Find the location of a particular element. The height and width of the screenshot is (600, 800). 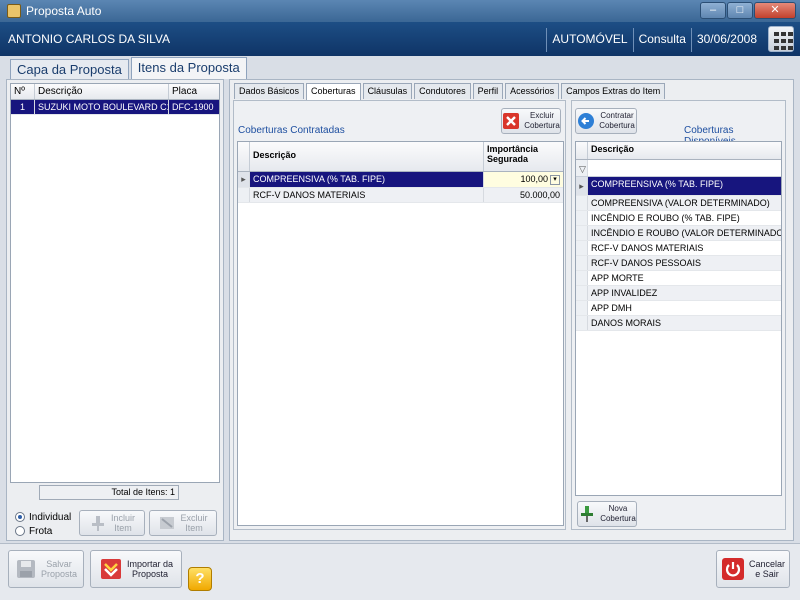

cancelar-sair-button: Cancelar e Sair is located at coordinates (753, 569).